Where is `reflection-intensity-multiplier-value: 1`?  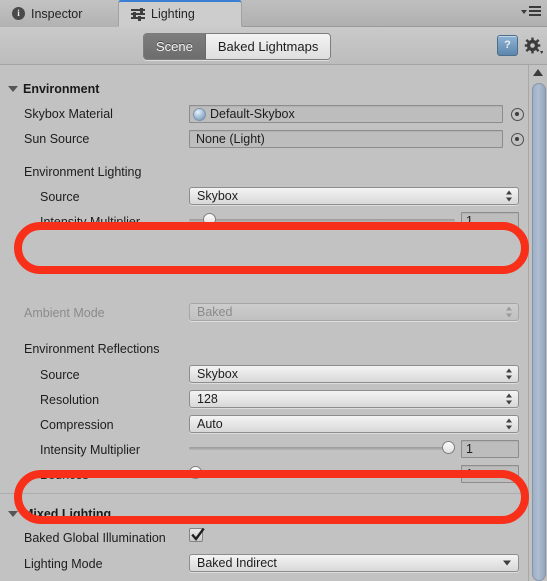
reflection-intensity-multiplier-value: 1 is located at coordinates (490, 449).